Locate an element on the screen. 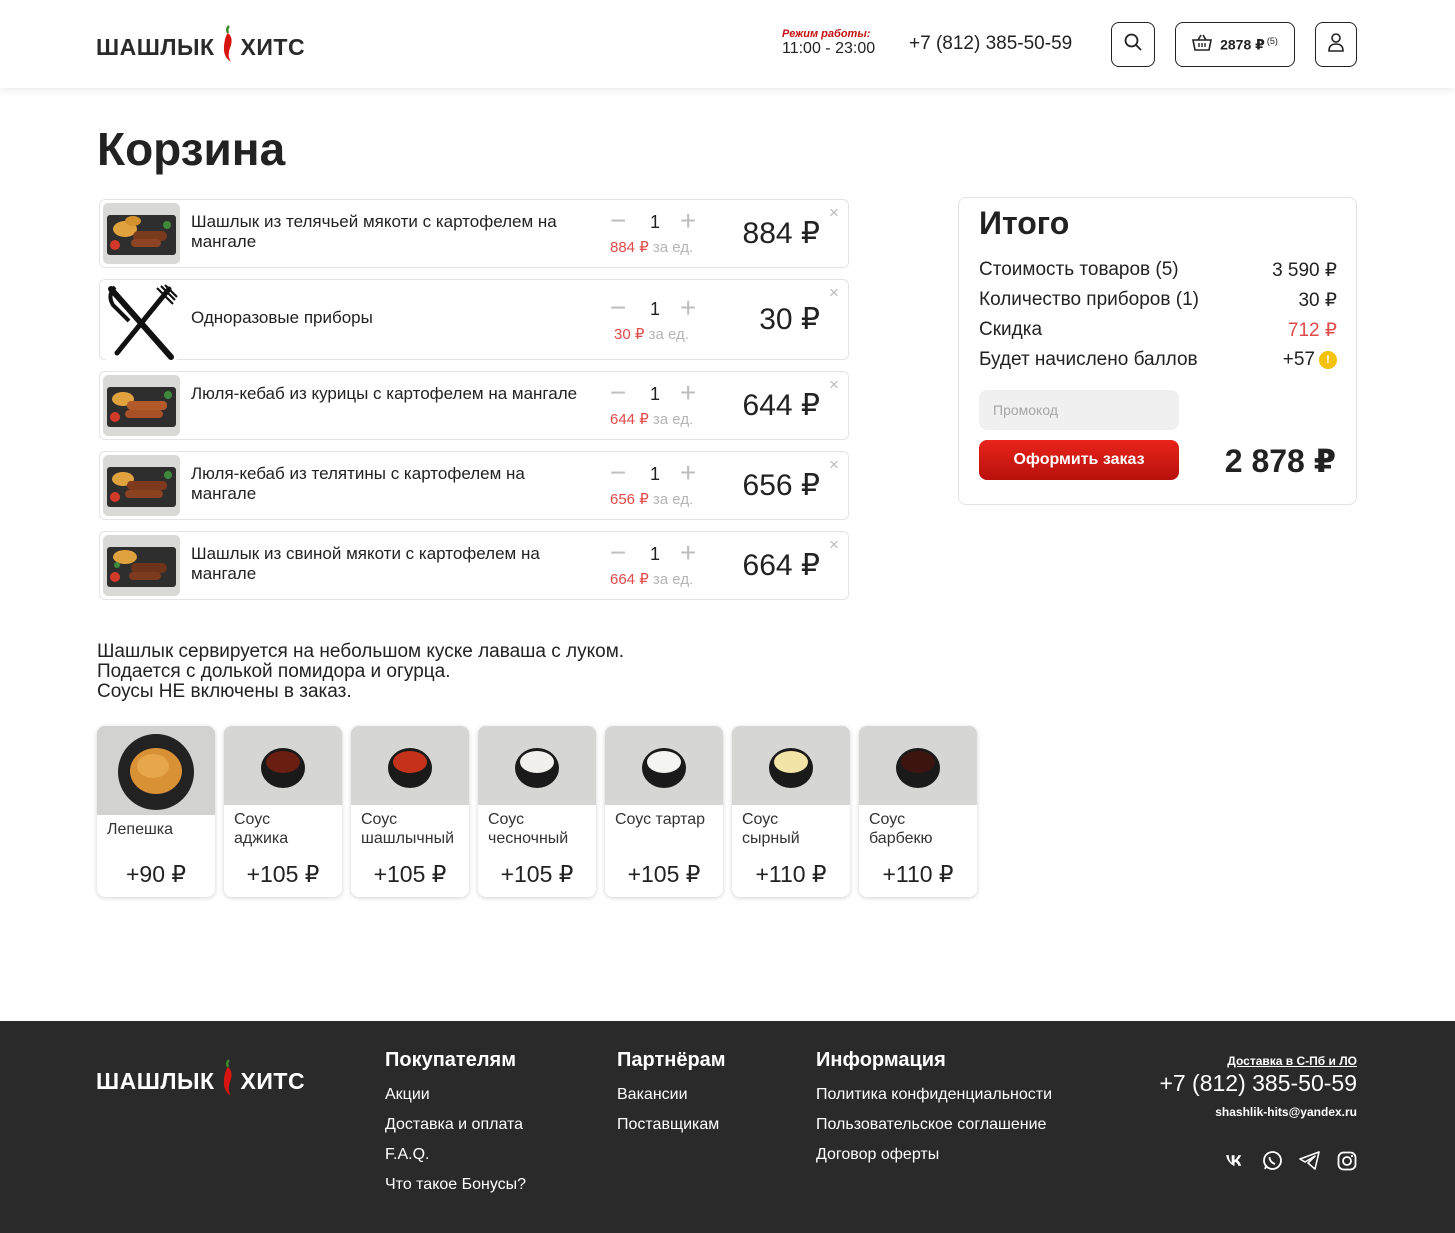  item-unit-price: 656 ₽ за ед. is located at coordinates (652, 499).